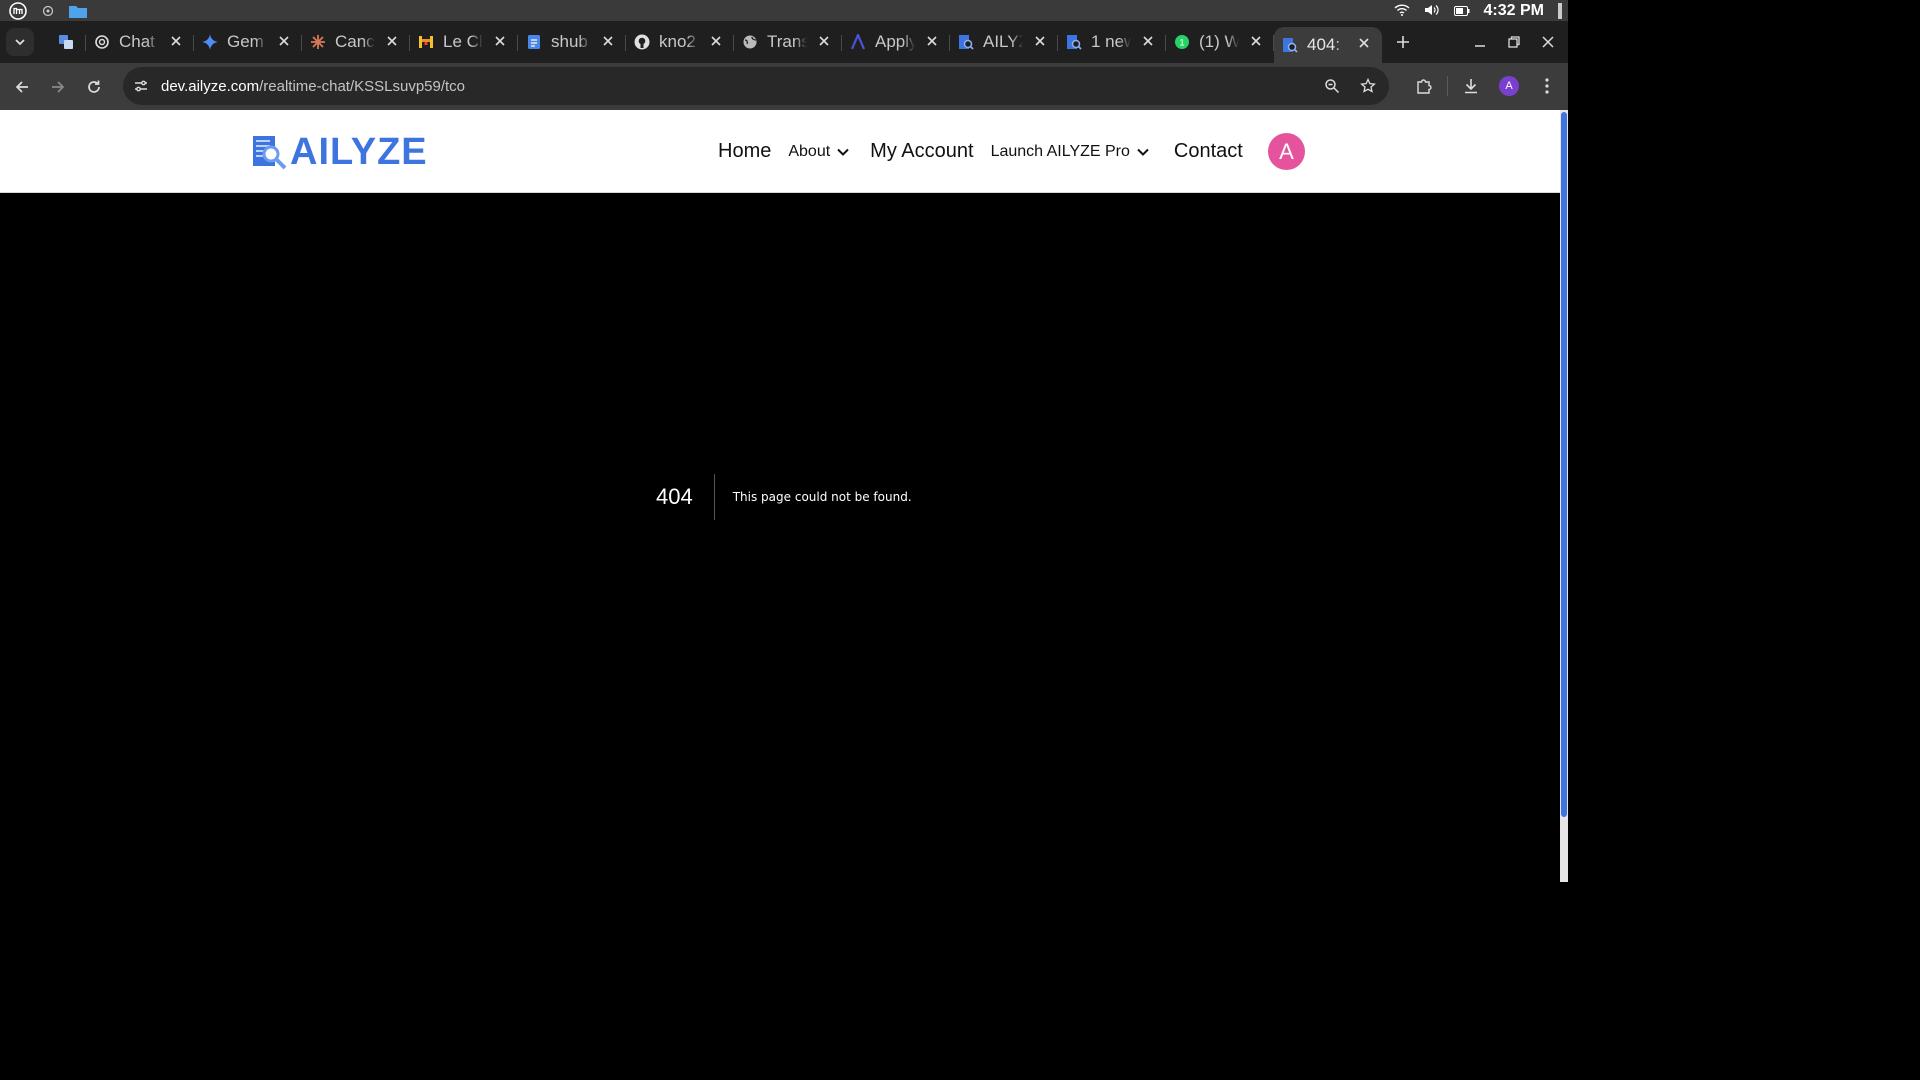 This screenshot has width=1920, height=1080. I want to click on apply-logo-icon, so click(858, 42).